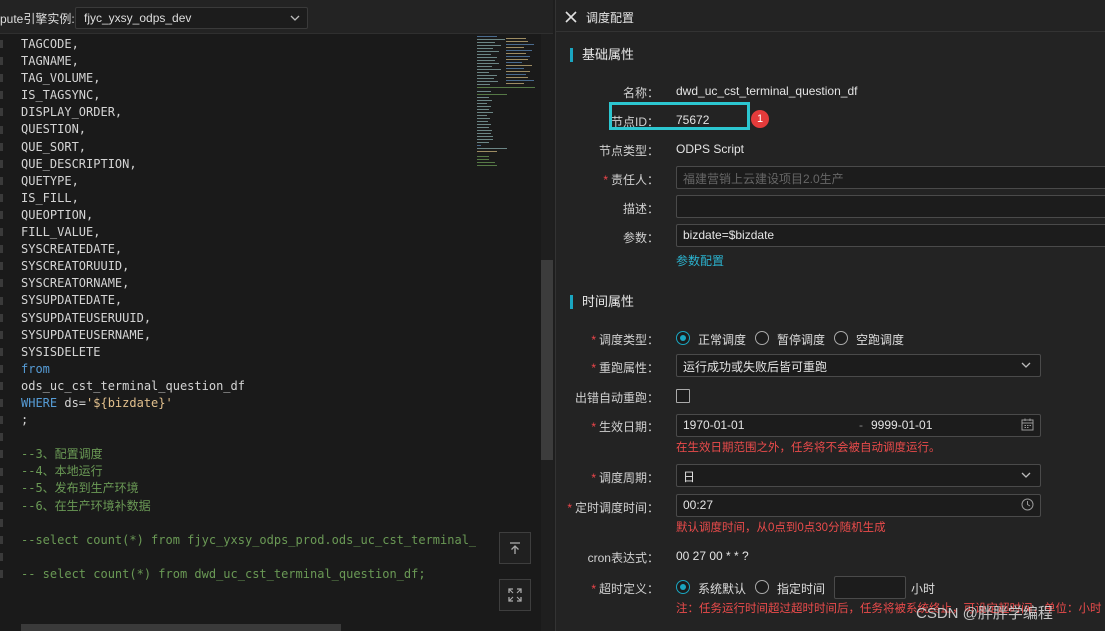 The image size is (1105, 631). What do you see at coordinates (890, 206) in the screenshot?
I see `description-input` at bounding box center [890, 206].